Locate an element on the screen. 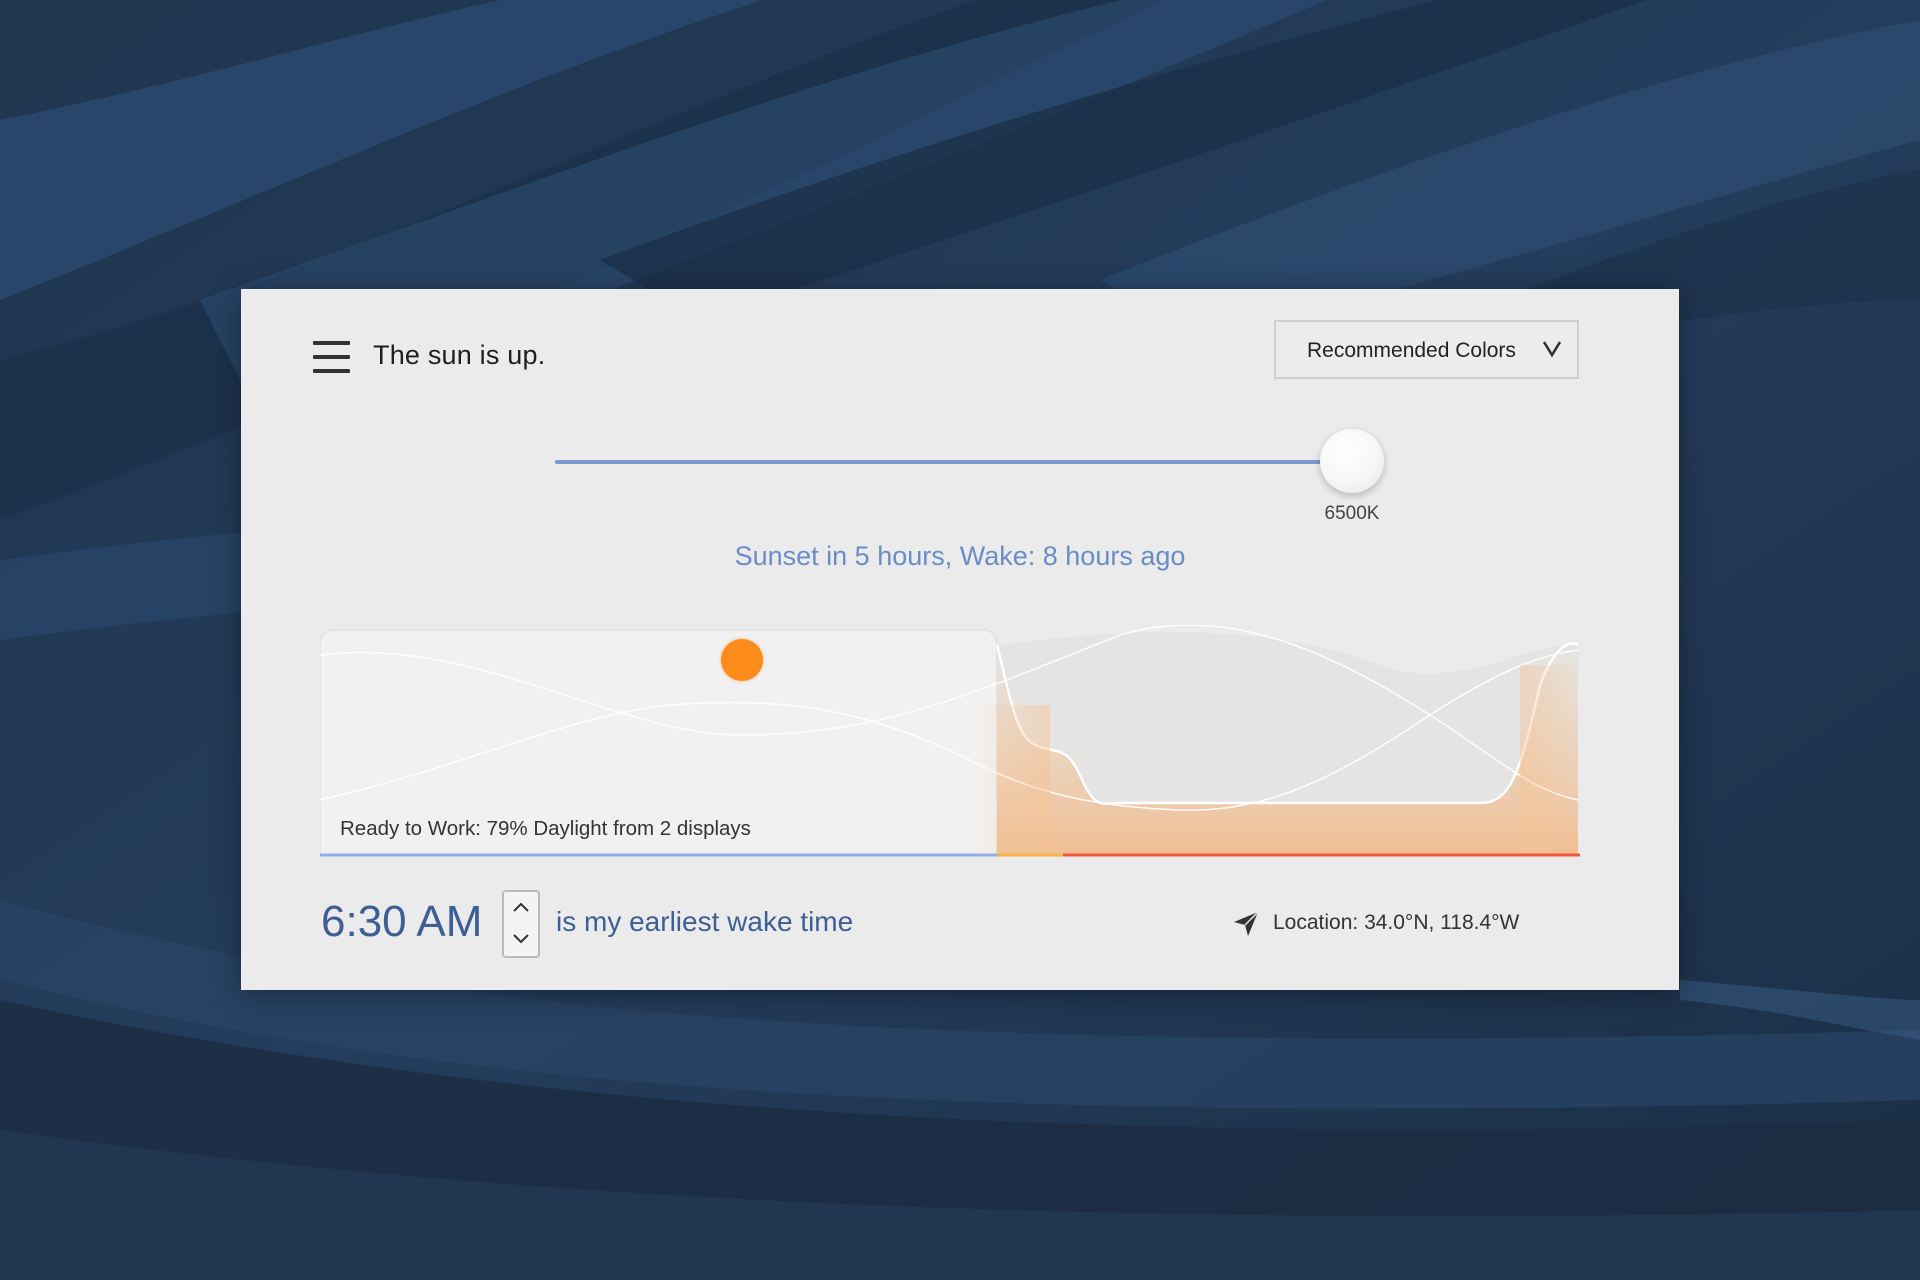 This screenshot has width=1920, height=1280. dawn-glow is located at coordinates (1549, 760).